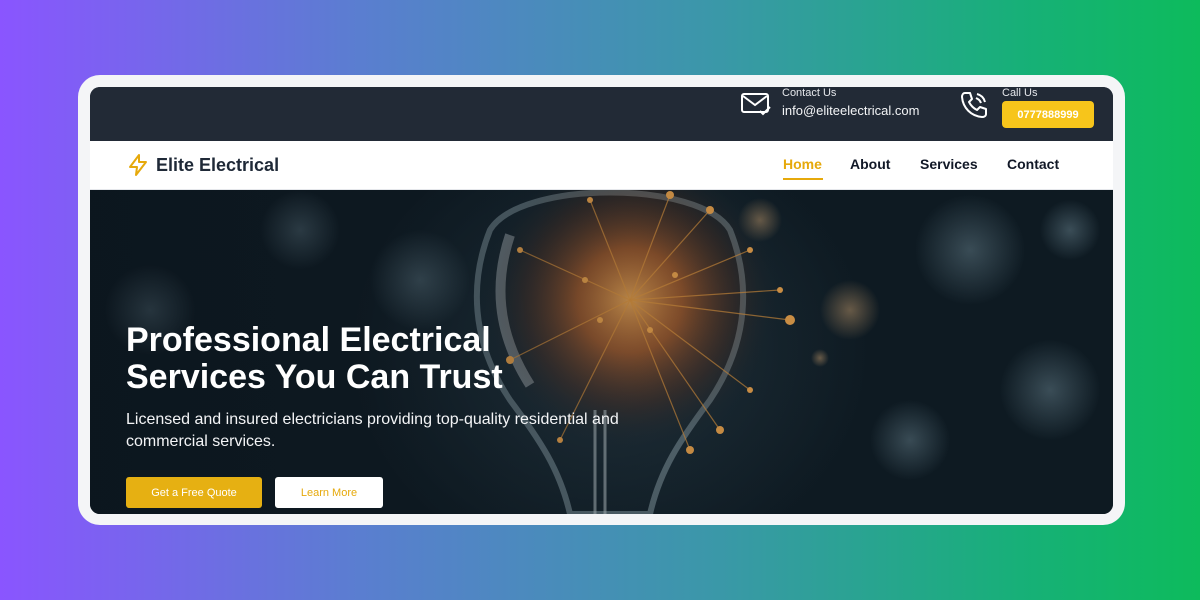  What do you see at coordinates (974, 105) in the screenshot?
I see `phone-icon` at bounding box center [974, 105].